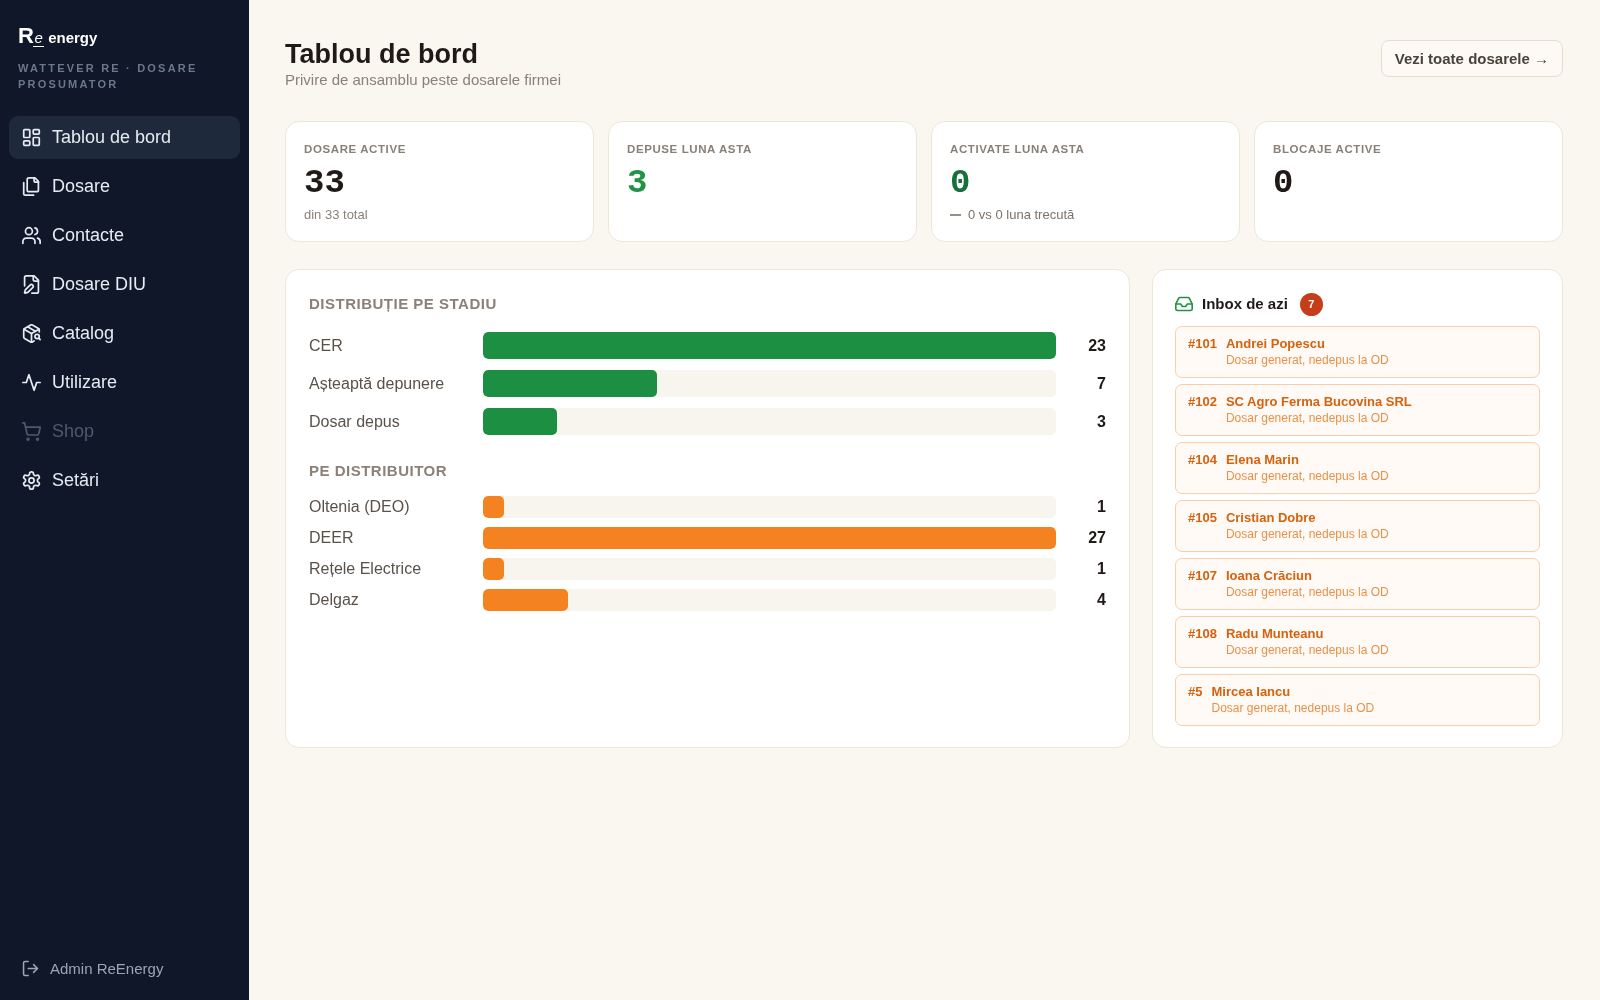  I want to click on stat-note: din 33 total, so click(336, 215).